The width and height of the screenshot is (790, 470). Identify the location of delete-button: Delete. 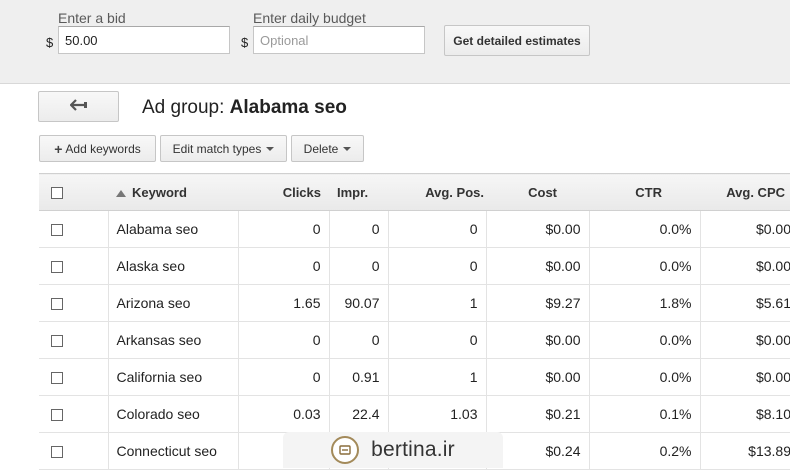
(327, 148).